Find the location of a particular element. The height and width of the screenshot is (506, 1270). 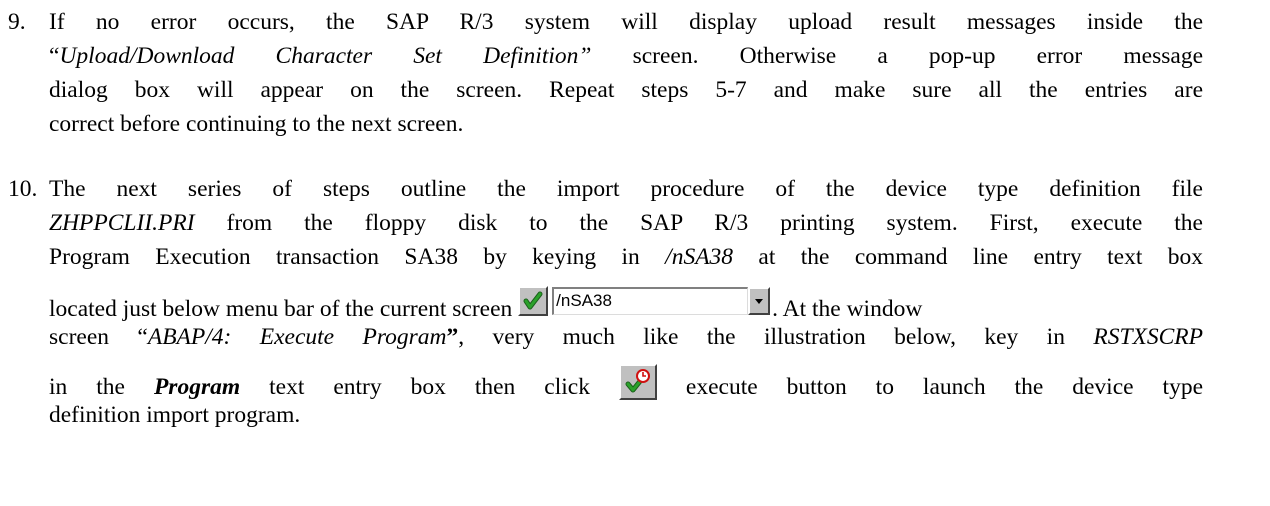

green-checkmark-icon is located at coordinates (533, 301).